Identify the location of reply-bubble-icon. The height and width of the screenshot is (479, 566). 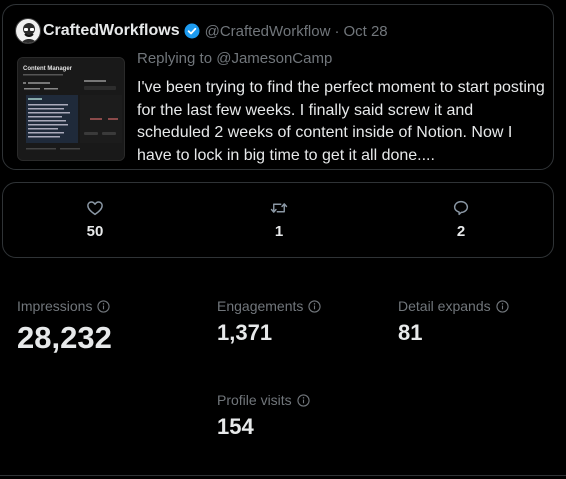
(461, 208).